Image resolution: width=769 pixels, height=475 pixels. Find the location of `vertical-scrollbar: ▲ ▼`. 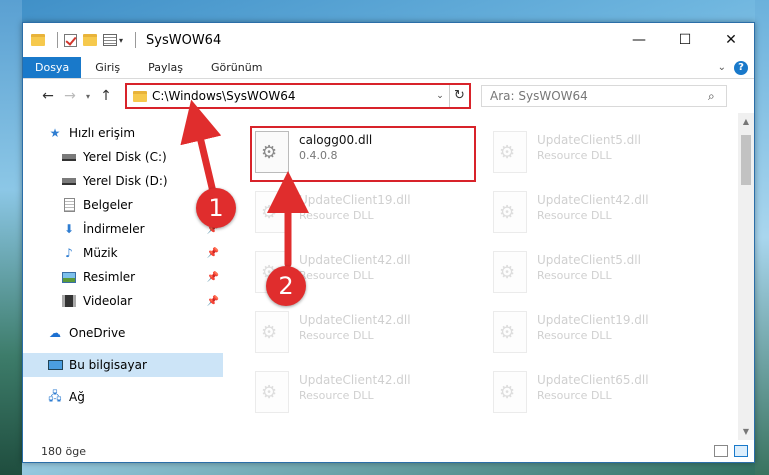

vertical-scrollbar: ▲ ▼ is located at coordinates (746, 276).